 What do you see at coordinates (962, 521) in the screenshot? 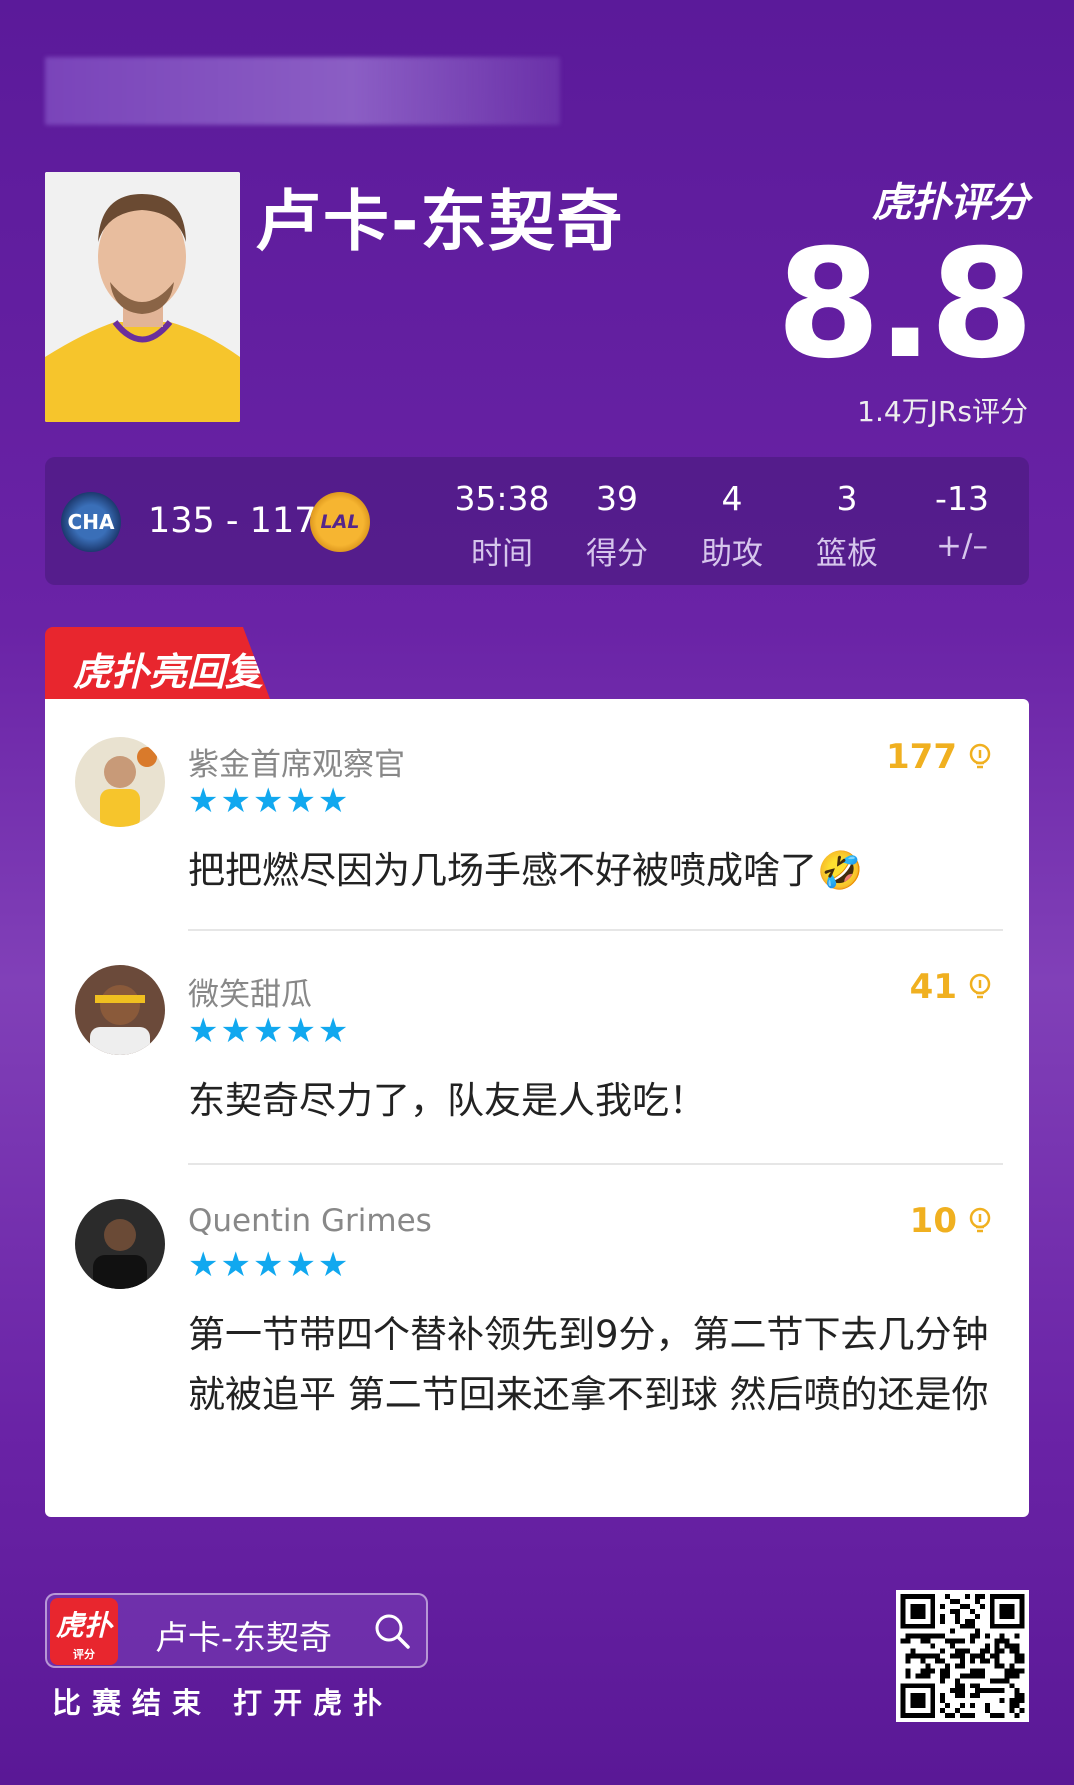
I see `stat-plus-minus: -13 +/–` at bounding box center [962, 521].